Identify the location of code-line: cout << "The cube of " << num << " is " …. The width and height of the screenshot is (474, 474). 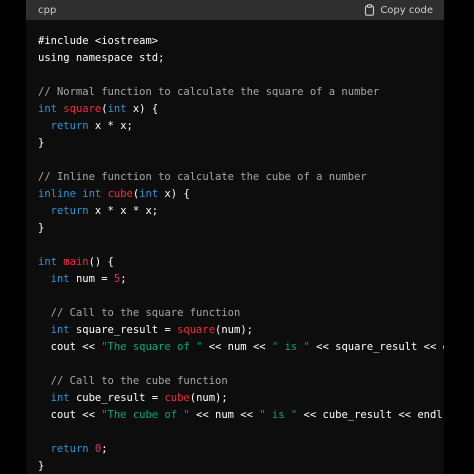
(241, 415).